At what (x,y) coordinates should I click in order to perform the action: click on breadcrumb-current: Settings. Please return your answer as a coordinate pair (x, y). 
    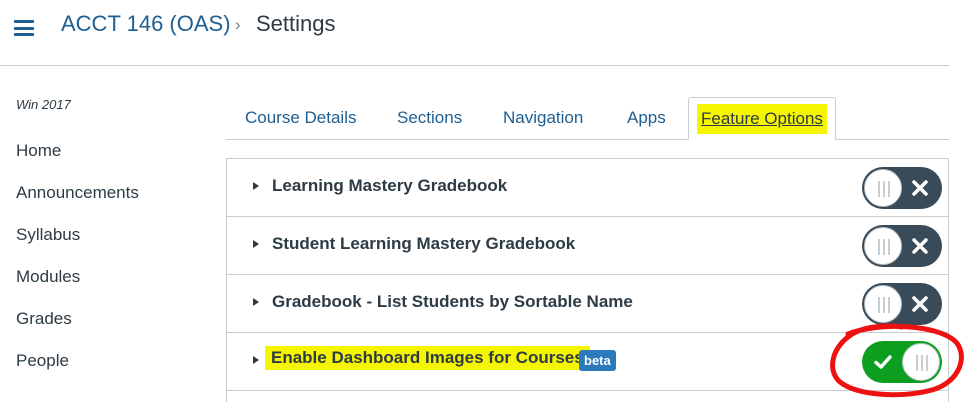
    Looking at the image, I should click on (296, 23).